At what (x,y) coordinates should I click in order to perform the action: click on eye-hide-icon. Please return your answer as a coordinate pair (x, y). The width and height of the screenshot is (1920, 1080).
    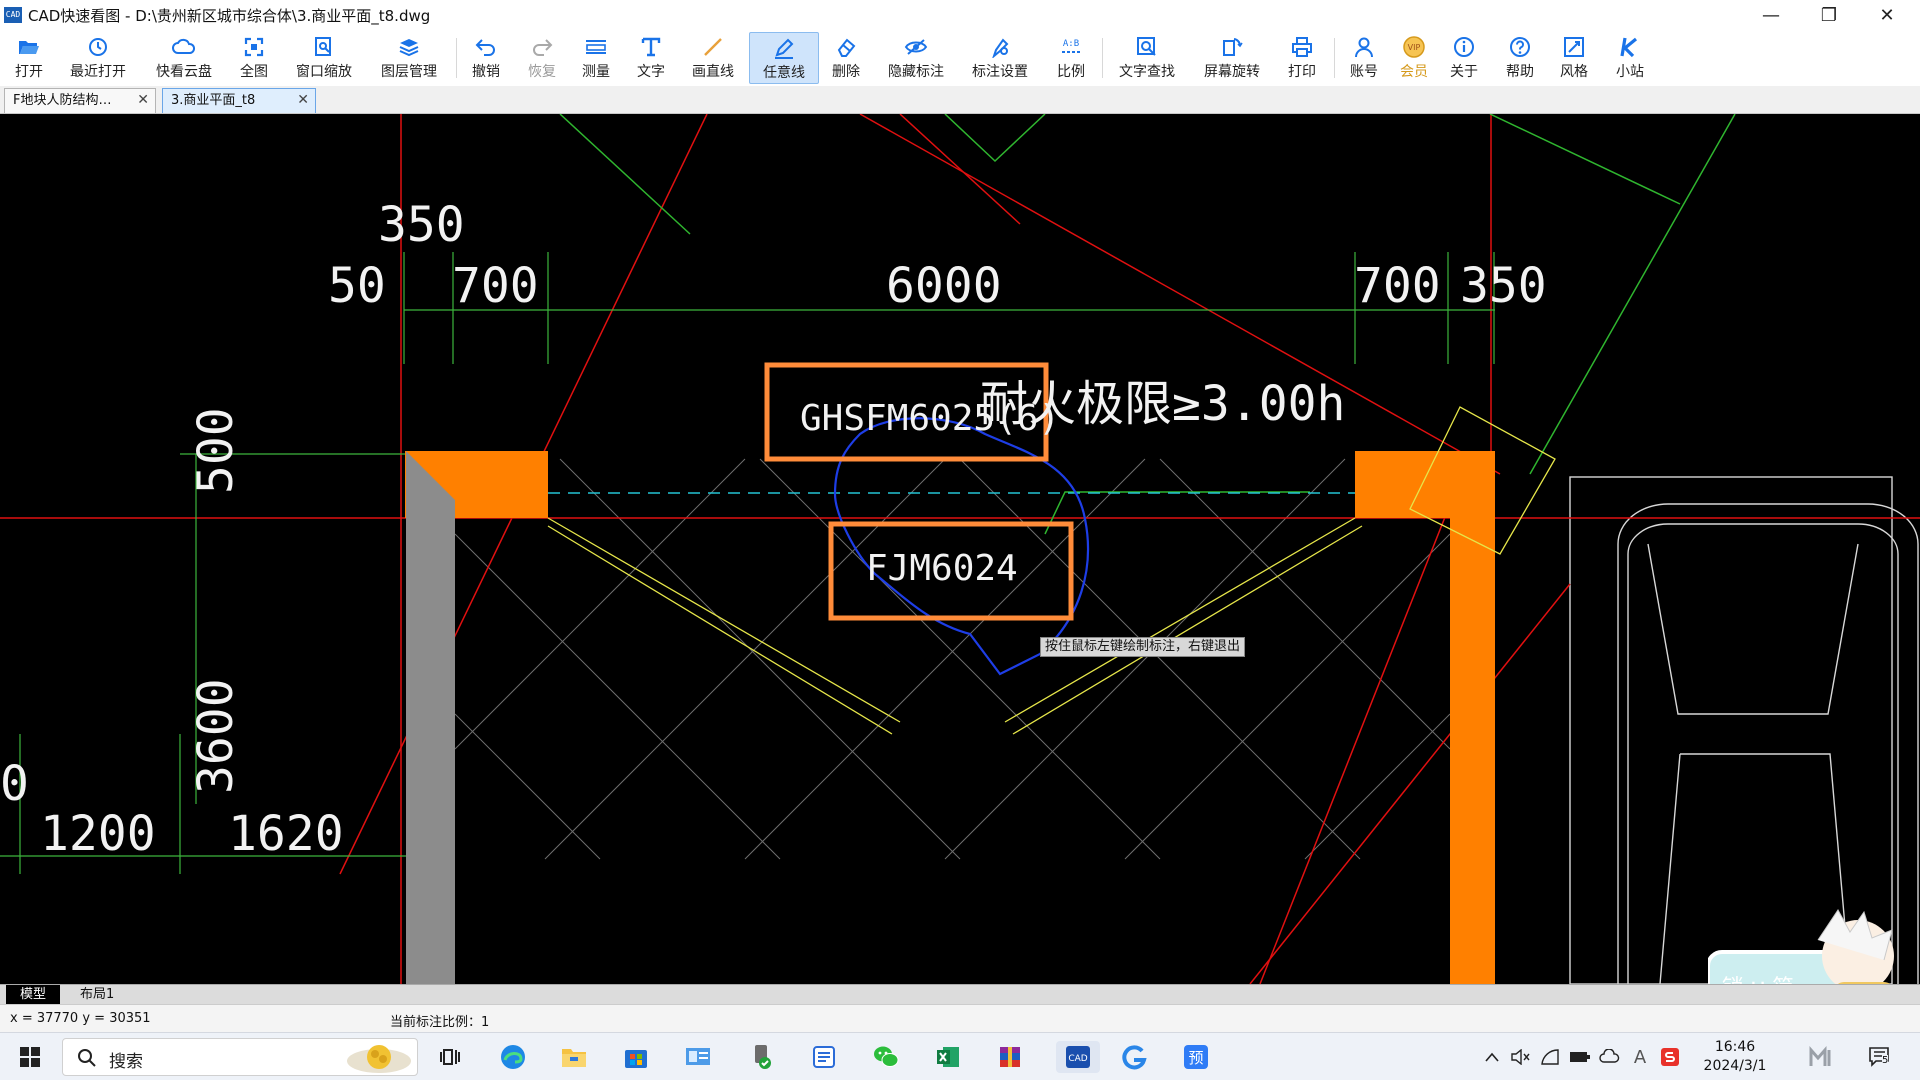
    Looking at the image, I should click on (916, 47).